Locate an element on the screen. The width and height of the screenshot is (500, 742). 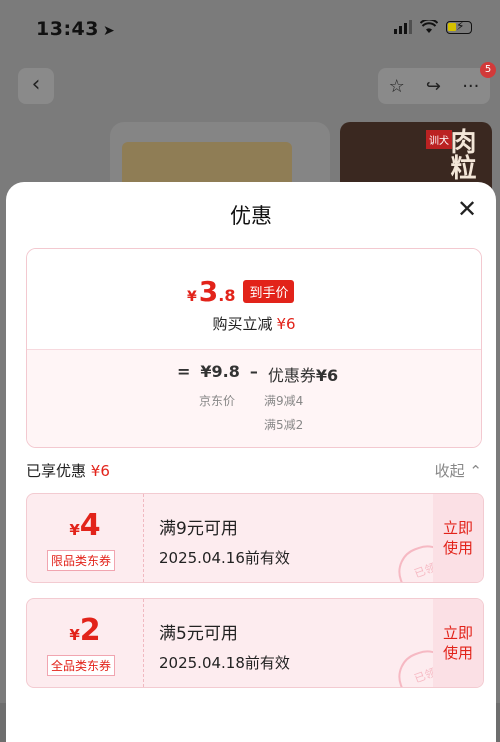
coupon-amount: ¥4 is located at coordinates (85, 525).